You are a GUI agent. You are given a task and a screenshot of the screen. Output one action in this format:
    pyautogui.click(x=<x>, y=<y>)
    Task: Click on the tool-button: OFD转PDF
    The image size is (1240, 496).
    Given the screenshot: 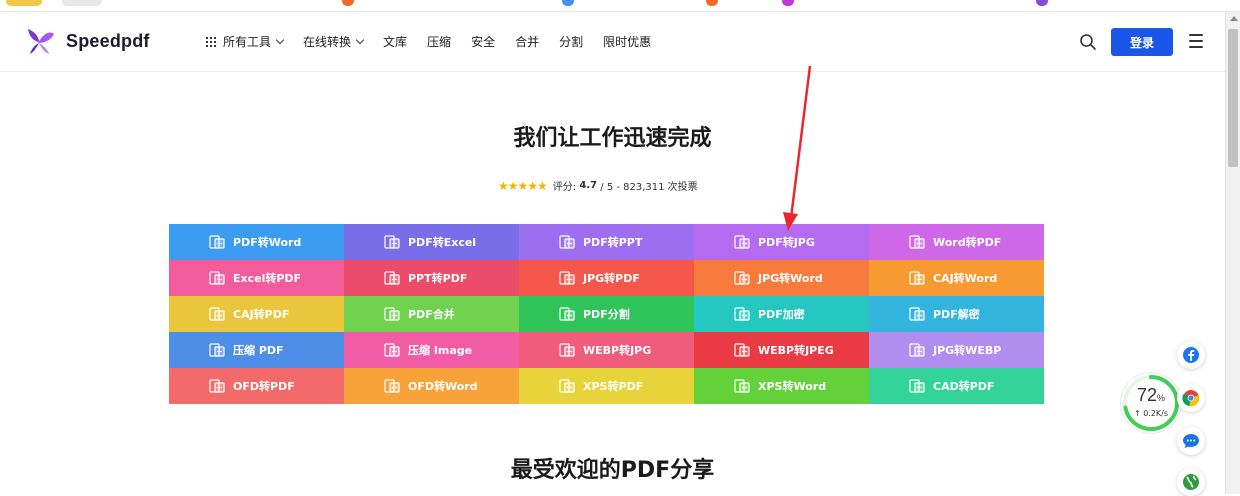 What is the action you would take?
    pyautogui.click(x=256, y=386)
    